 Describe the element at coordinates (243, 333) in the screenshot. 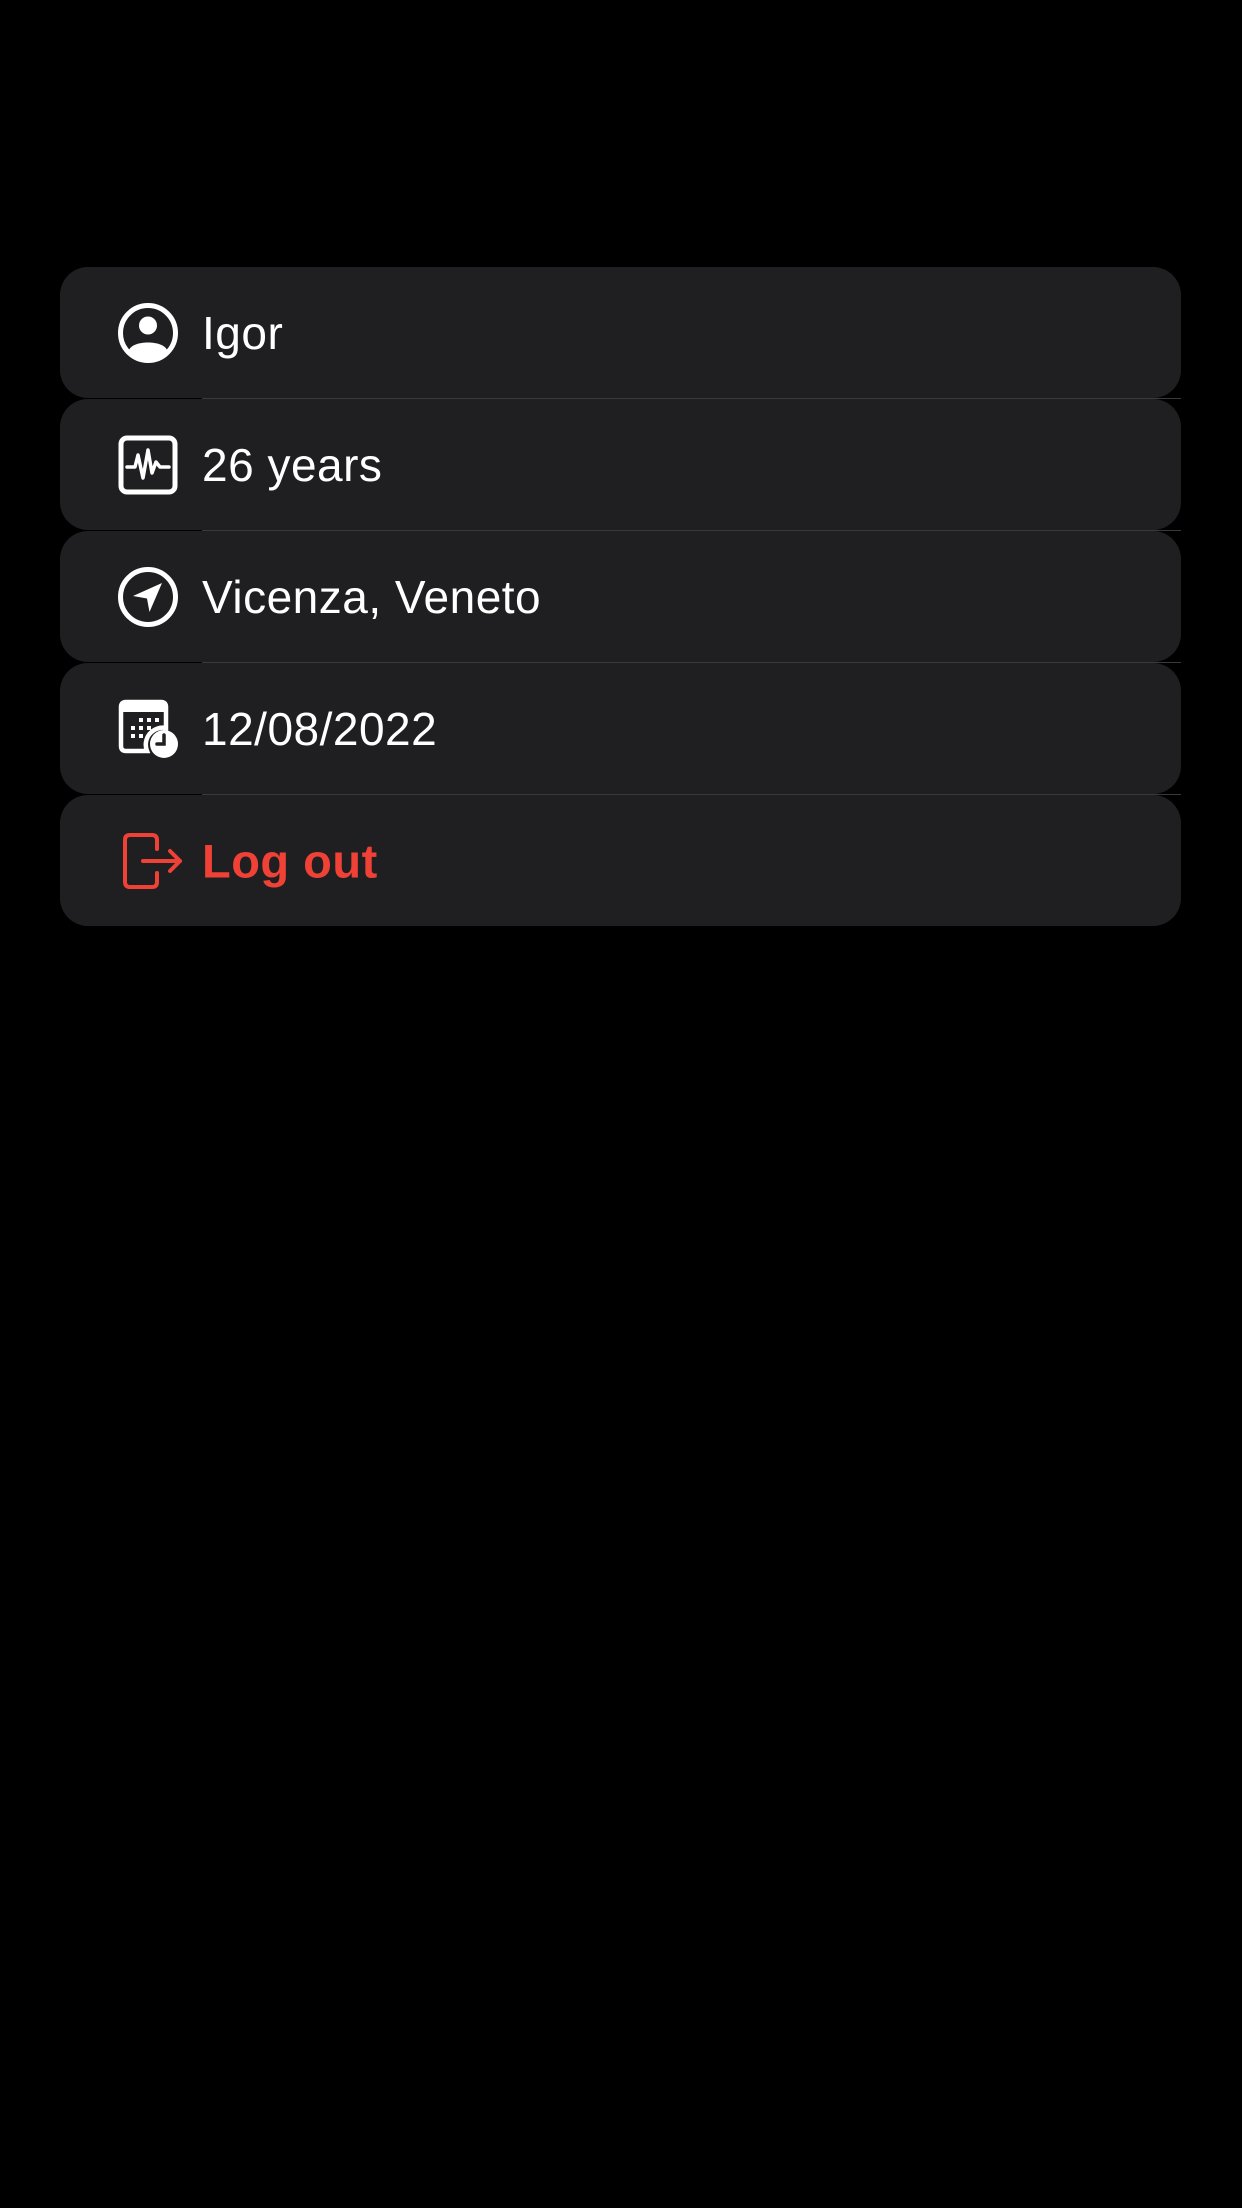

I see `profile-name: Igor` at that location.